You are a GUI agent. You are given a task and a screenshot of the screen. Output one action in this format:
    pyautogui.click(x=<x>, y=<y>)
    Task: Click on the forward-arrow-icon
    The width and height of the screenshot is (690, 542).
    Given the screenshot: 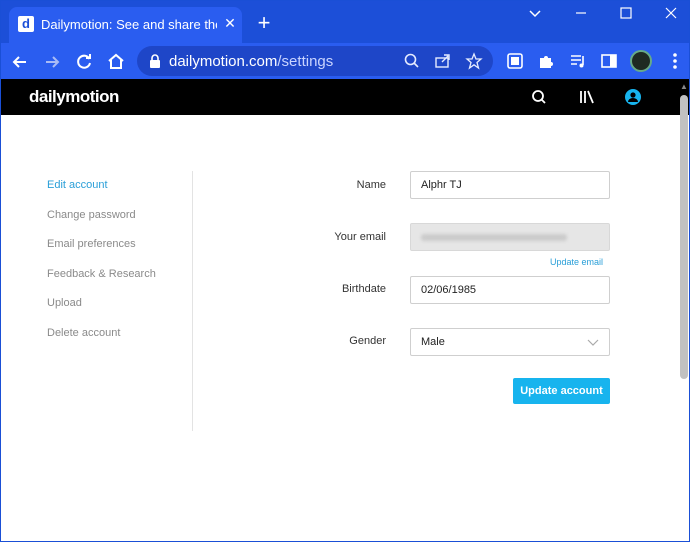 What is the action you would take?
    pyautogui.click(x=52, y=62)
    